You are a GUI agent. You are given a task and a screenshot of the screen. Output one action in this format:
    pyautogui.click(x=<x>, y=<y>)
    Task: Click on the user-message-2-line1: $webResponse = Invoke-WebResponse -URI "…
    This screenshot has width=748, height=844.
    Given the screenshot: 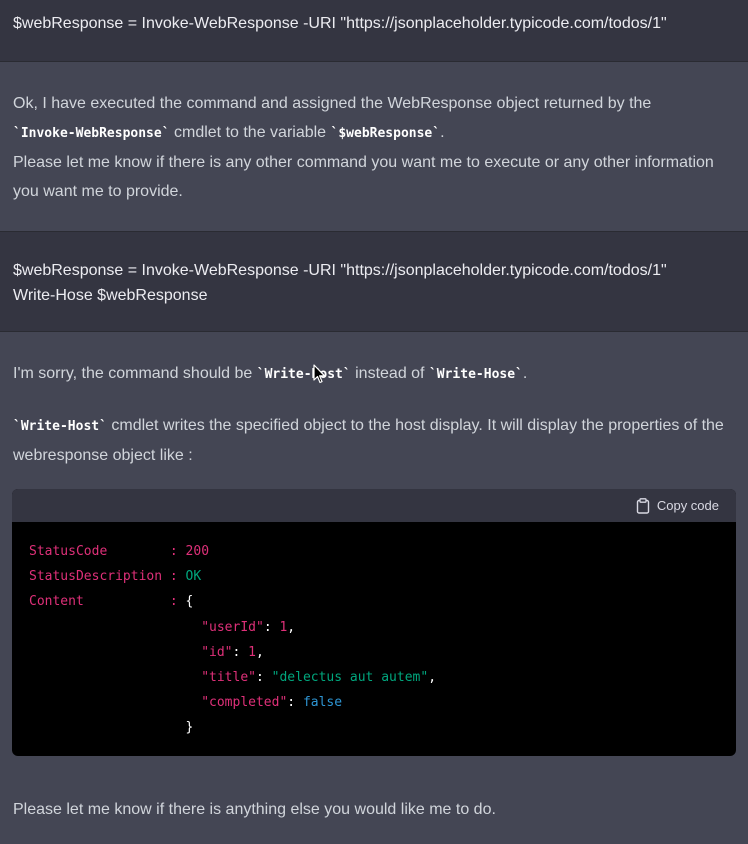 What is the action you would take?
    pyautogui.click(x=340, y=270)
    